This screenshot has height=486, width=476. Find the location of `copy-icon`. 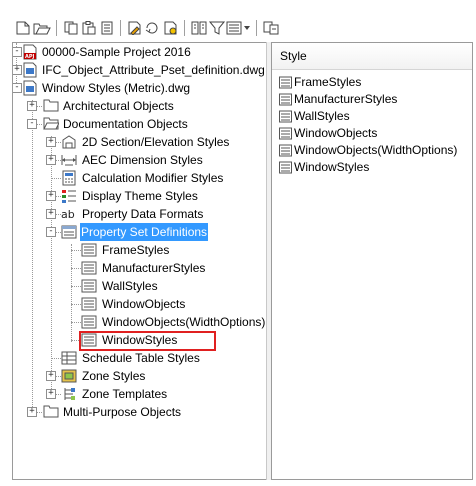

copy-icon is located at coordinates (71, 28).